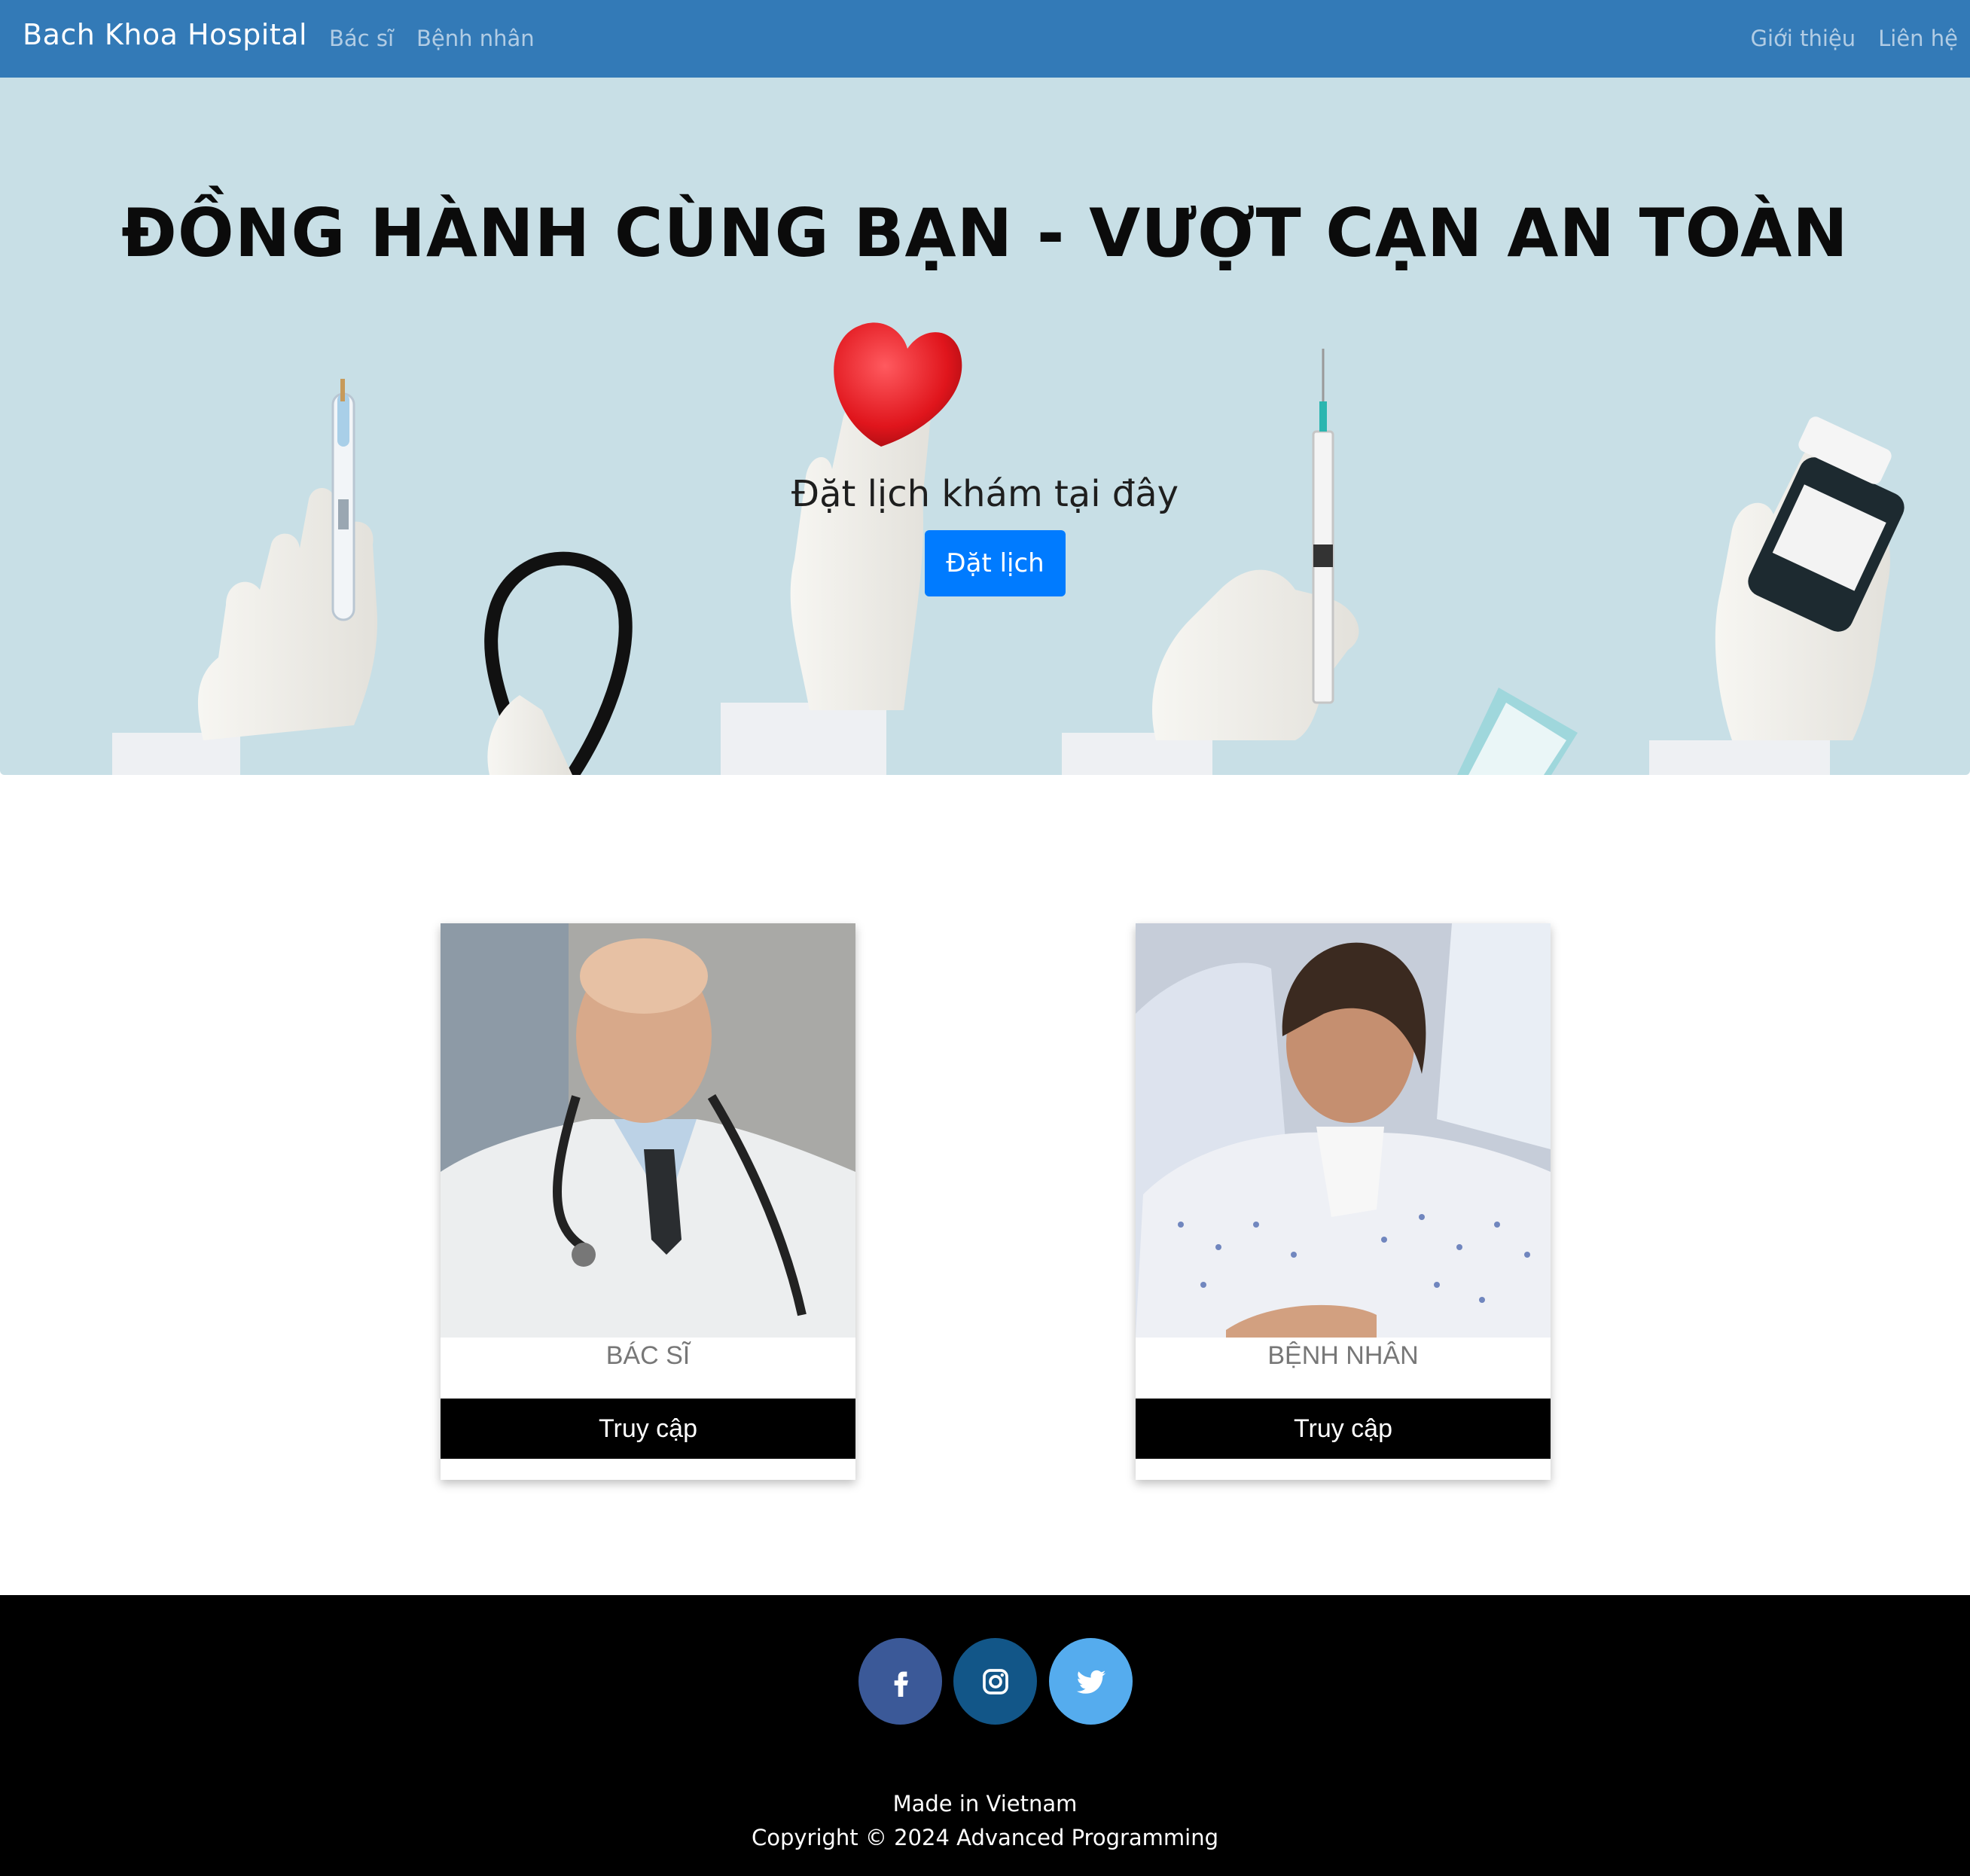 Image resolution: width=1970 pixels, height=1876 pixels. What do you see at coordinates (1343, 1429) in the screenshot?
I see `patient-access-button: Truy cập` at bounding box center [1343, 1429].